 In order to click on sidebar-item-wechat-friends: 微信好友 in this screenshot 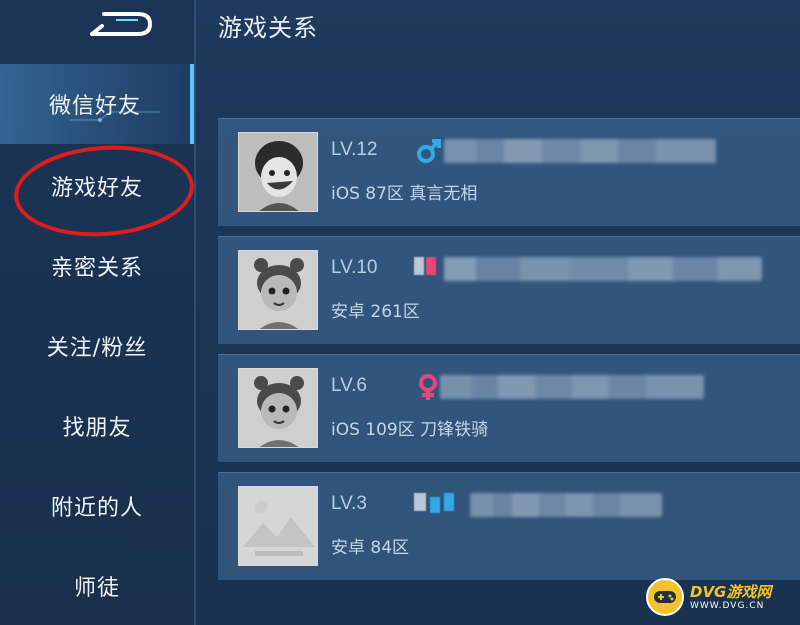, I will do `click(97, 104)`.